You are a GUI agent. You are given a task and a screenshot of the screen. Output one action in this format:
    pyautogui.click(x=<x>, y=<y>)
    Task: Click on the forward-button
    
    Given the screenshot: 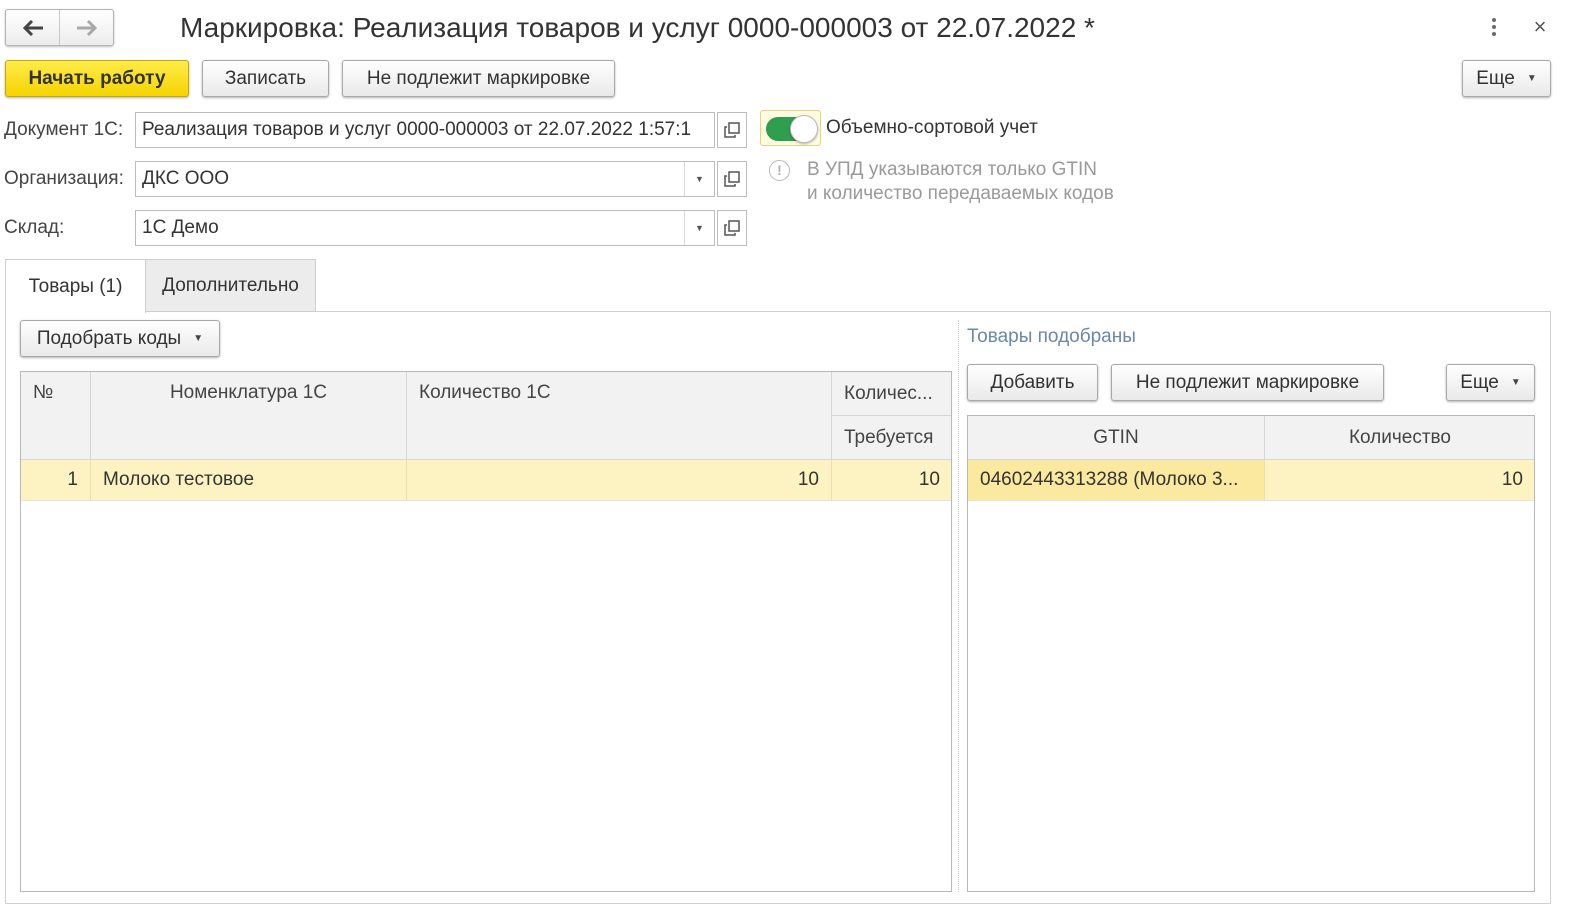 What is the action you would take?
    pyautogui.click(x=86, y=27)
    